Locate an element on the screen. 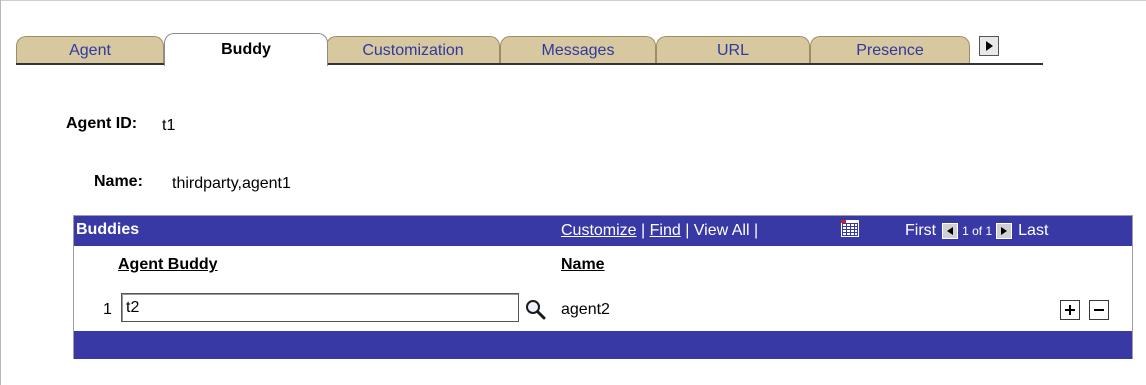 The image size is (1146, 385). tab-presence-label: Presence is located at coordinates (890, 50).